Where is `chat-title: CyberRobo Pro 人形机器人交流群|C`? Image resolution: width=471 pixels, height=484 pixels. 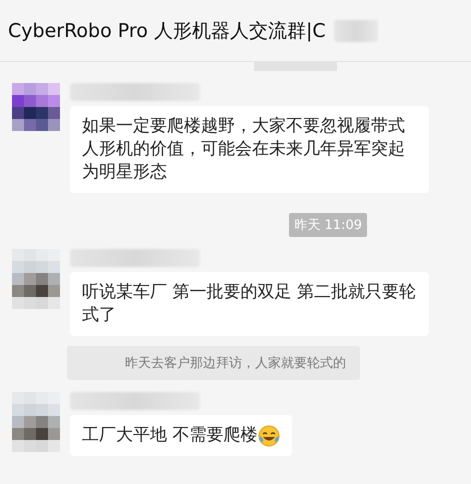
chat-title: CyberRobo Pro 人形机器人交流群|C is located at coordinates (167, 31).